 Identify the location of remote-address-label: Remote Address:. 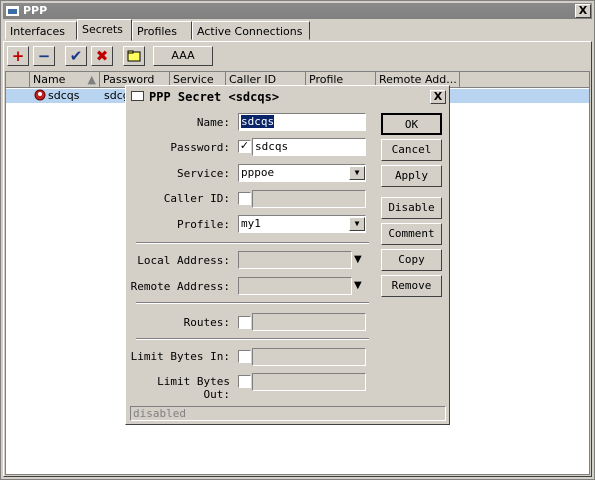
(180, 286).